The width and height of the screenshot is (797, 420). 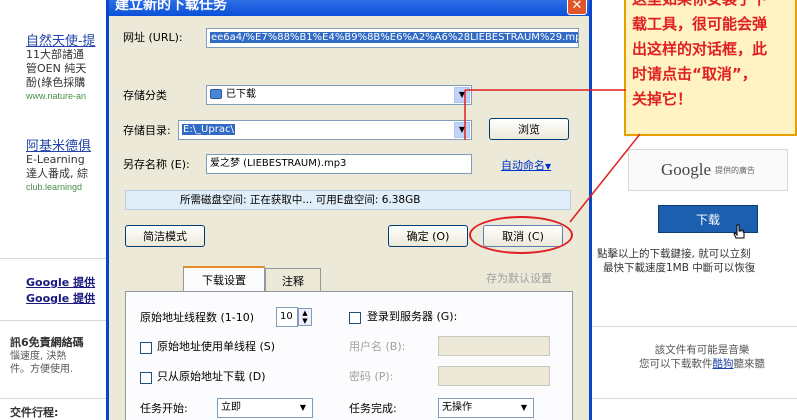 What do you see at coordinates (147, 130) in the screenshot?
I see `directory-label: 存储目录:` at bounding box center [147, 130].